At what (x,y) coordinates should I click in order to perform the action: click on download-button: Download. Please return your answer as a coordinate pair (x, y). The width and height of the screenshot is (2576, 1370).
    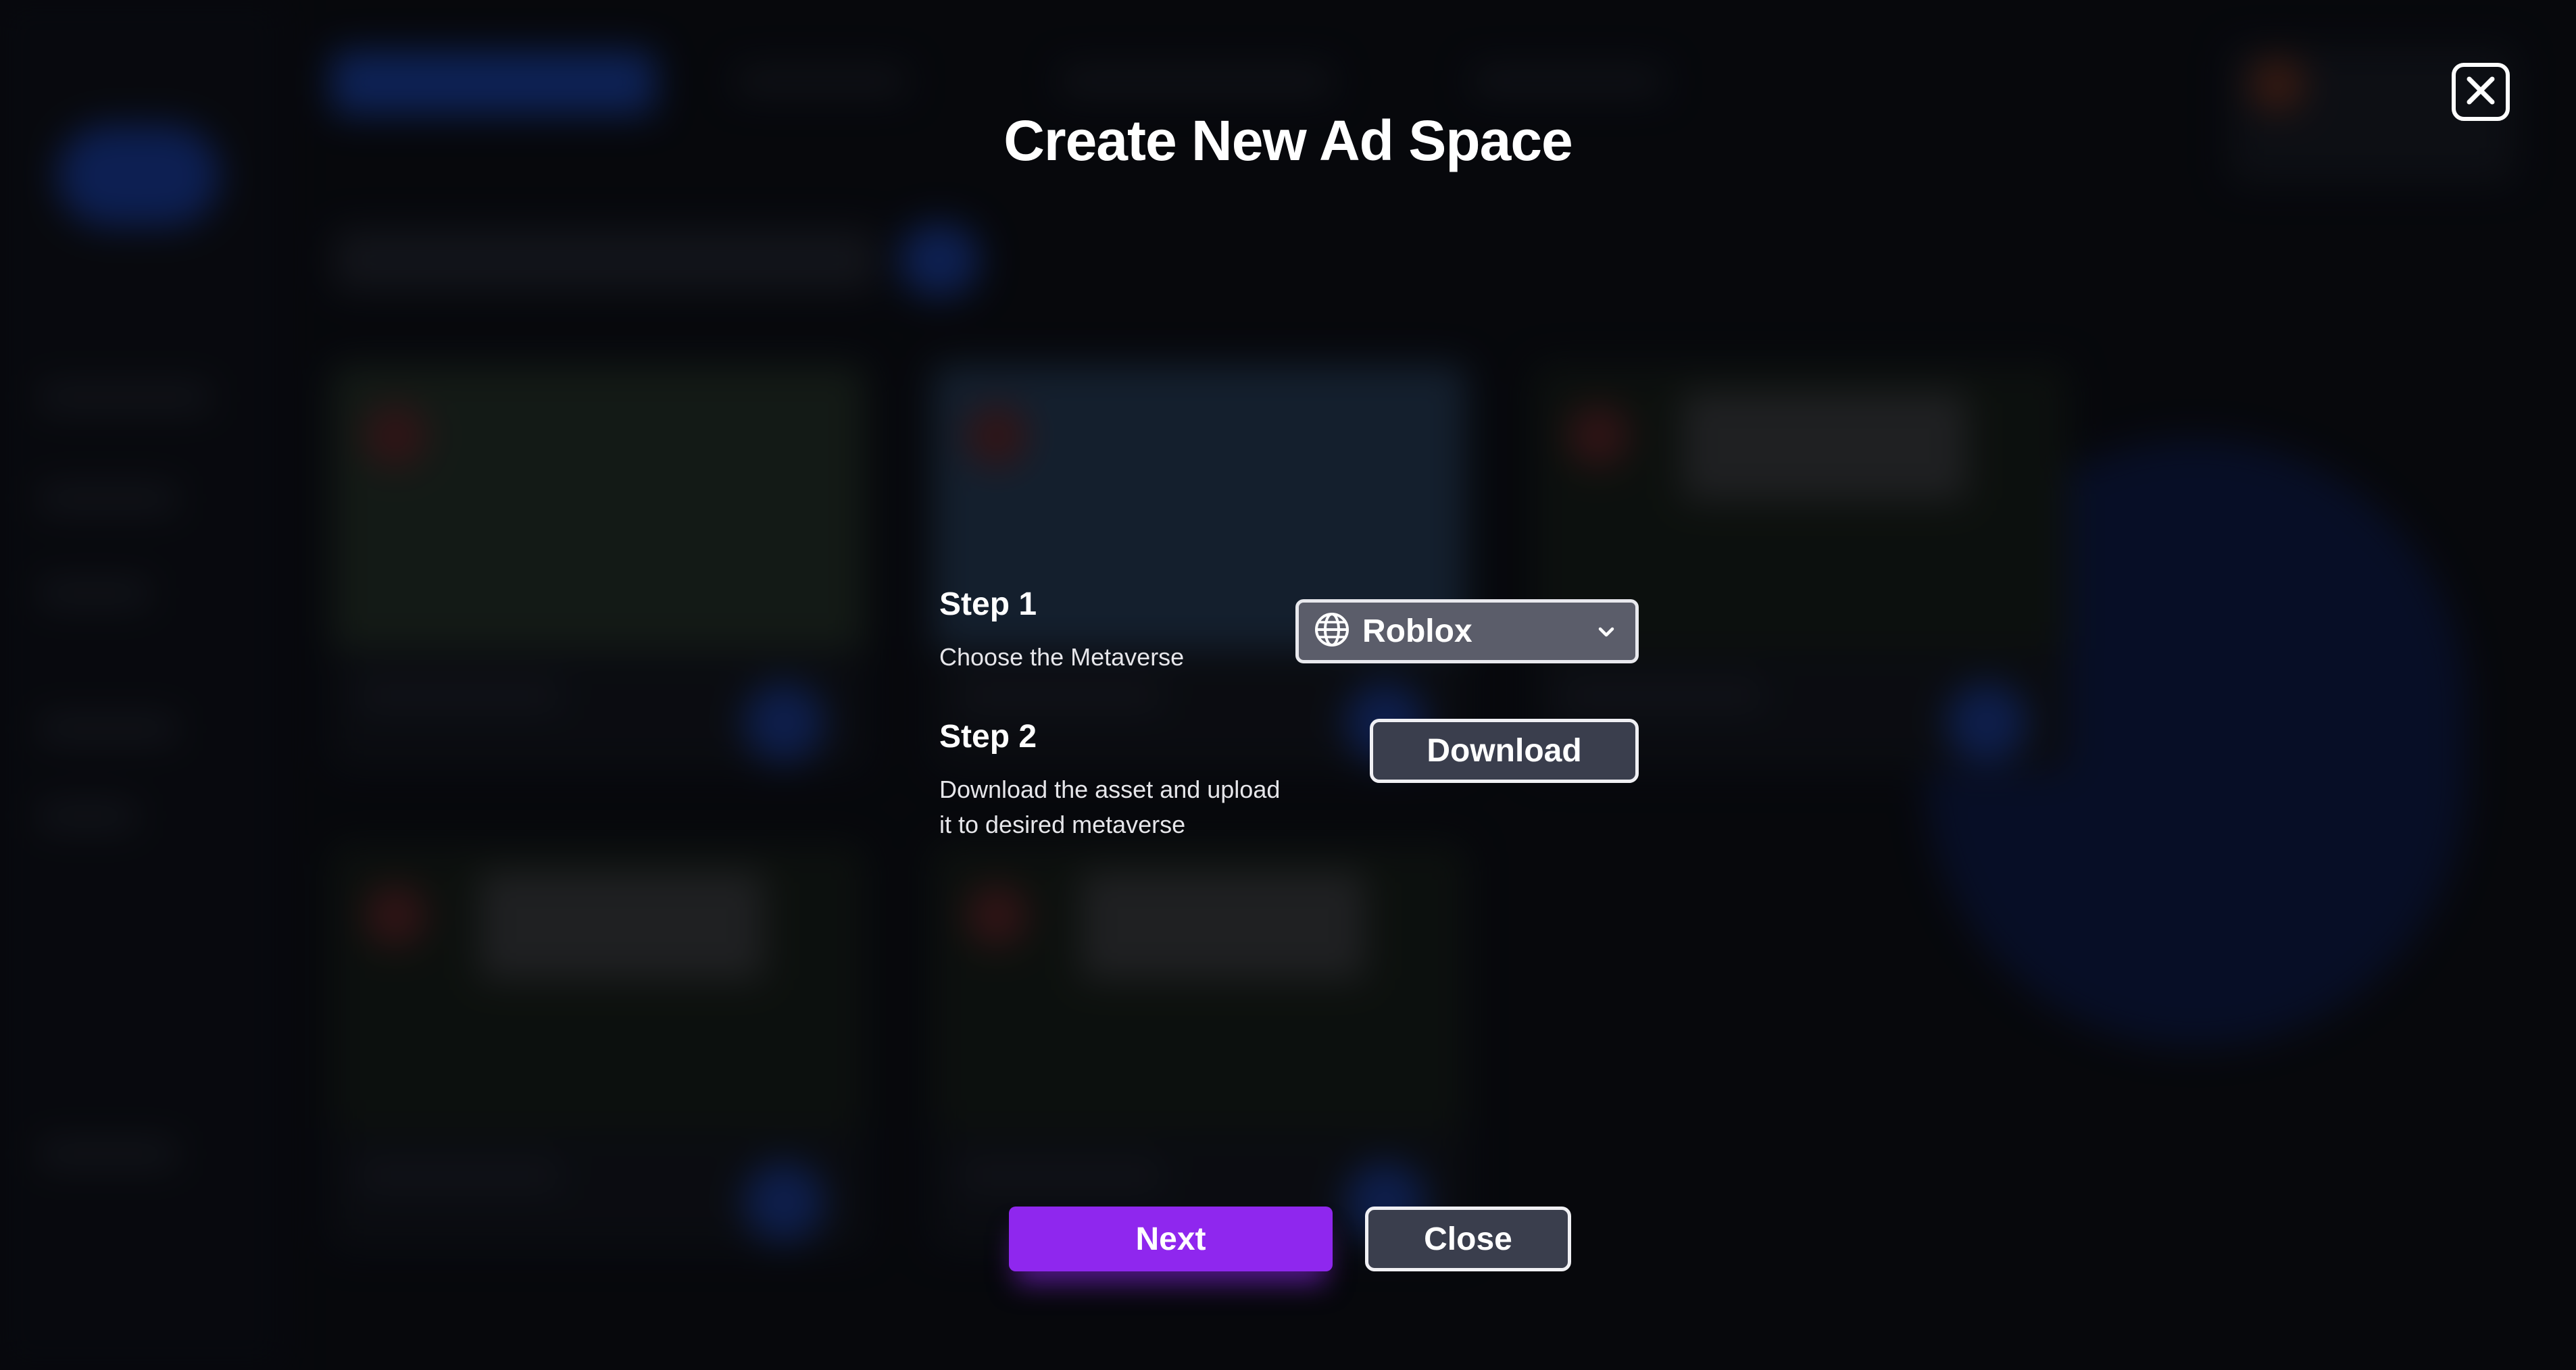
    Looking at the image, I should click on (1505, 751).